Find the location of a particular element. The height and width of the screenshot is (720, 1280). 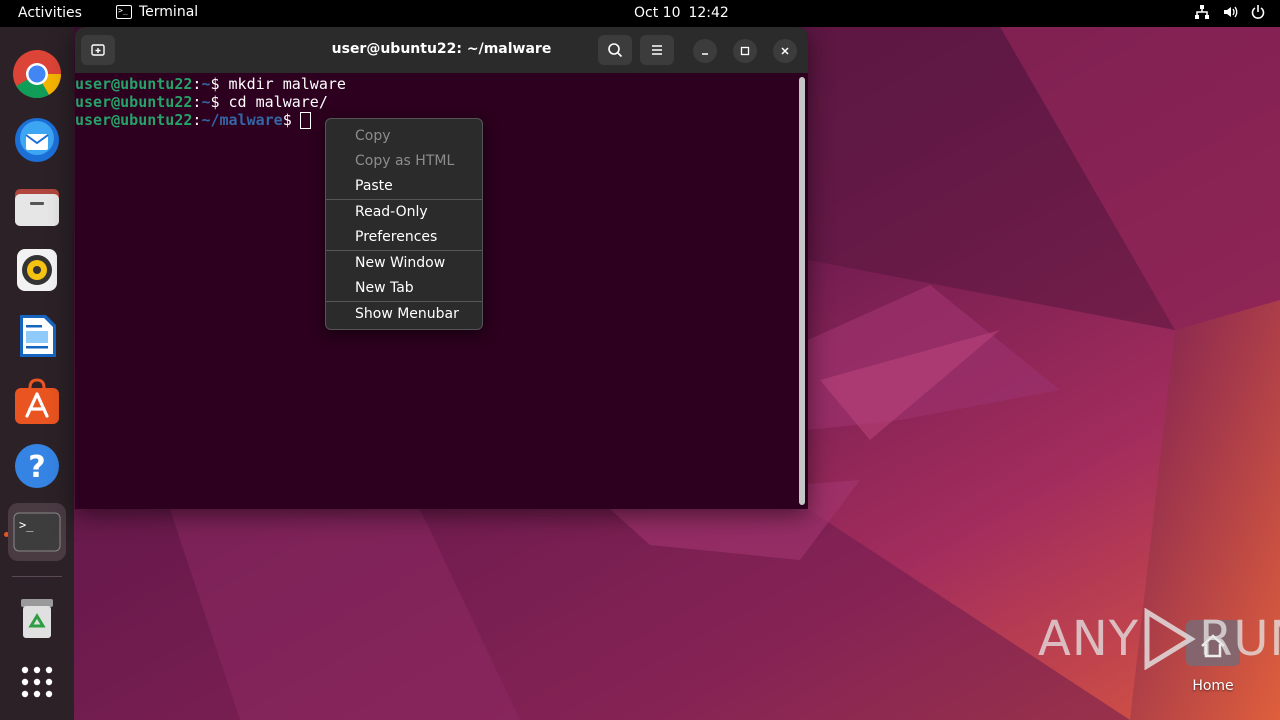

dock-help: ? is located at coordinates (37, 466).